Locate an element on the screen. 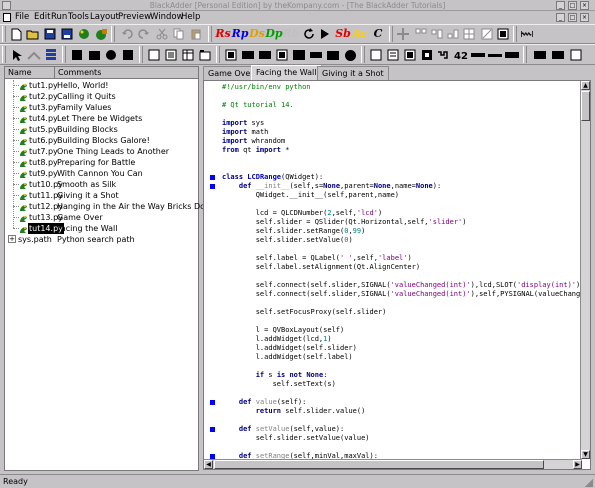  code-line: l.addWidget(self.label) is located at coordinates (287, 357).